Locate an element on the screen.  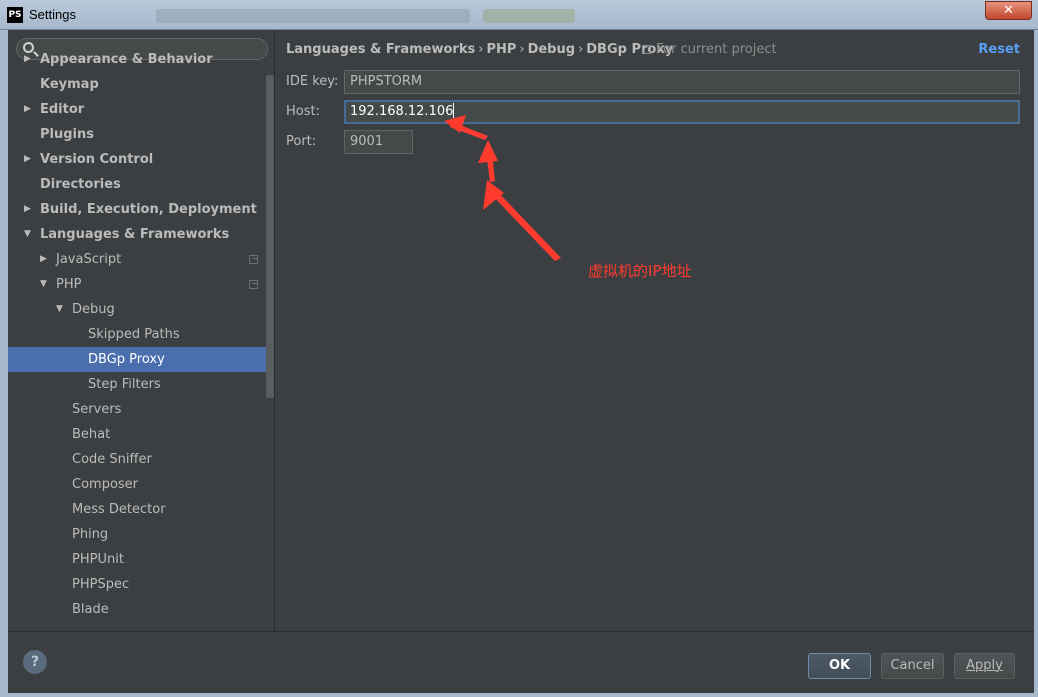
apply-button: Apply is located at coordinates (984, 666).